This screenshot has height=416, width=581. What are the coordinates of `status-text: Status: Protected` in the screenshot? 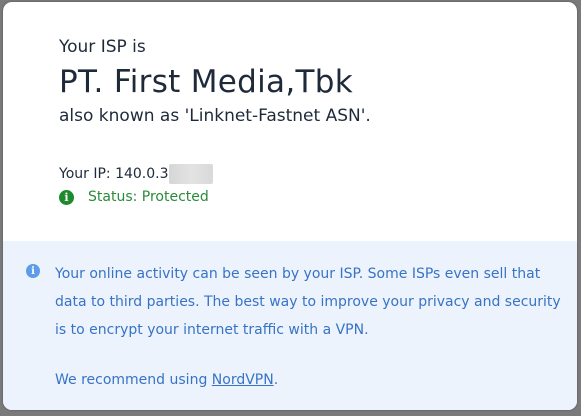 It's located at (148, 197).